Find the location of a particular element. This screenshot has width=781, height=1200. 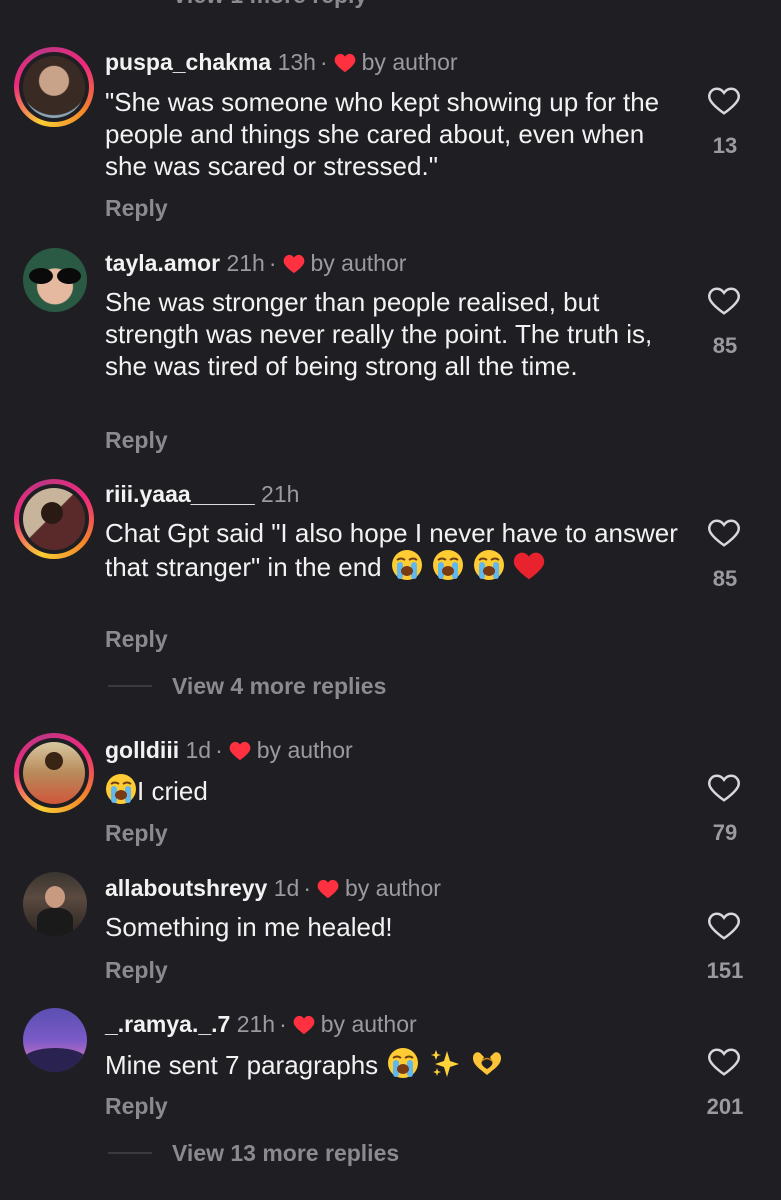

view-more-replies-partial: View 1 more reply is located at coordinates (269, 4).